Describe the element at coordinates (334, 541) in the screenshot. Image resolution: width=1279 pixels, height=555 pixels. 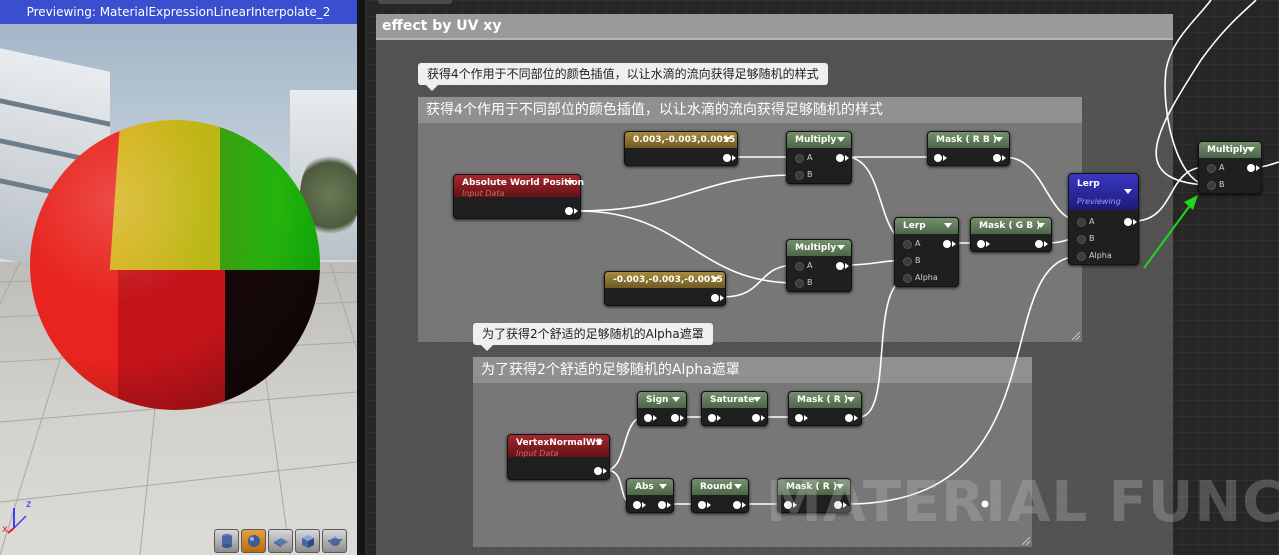
I see `preview-teapot-button` at that location.